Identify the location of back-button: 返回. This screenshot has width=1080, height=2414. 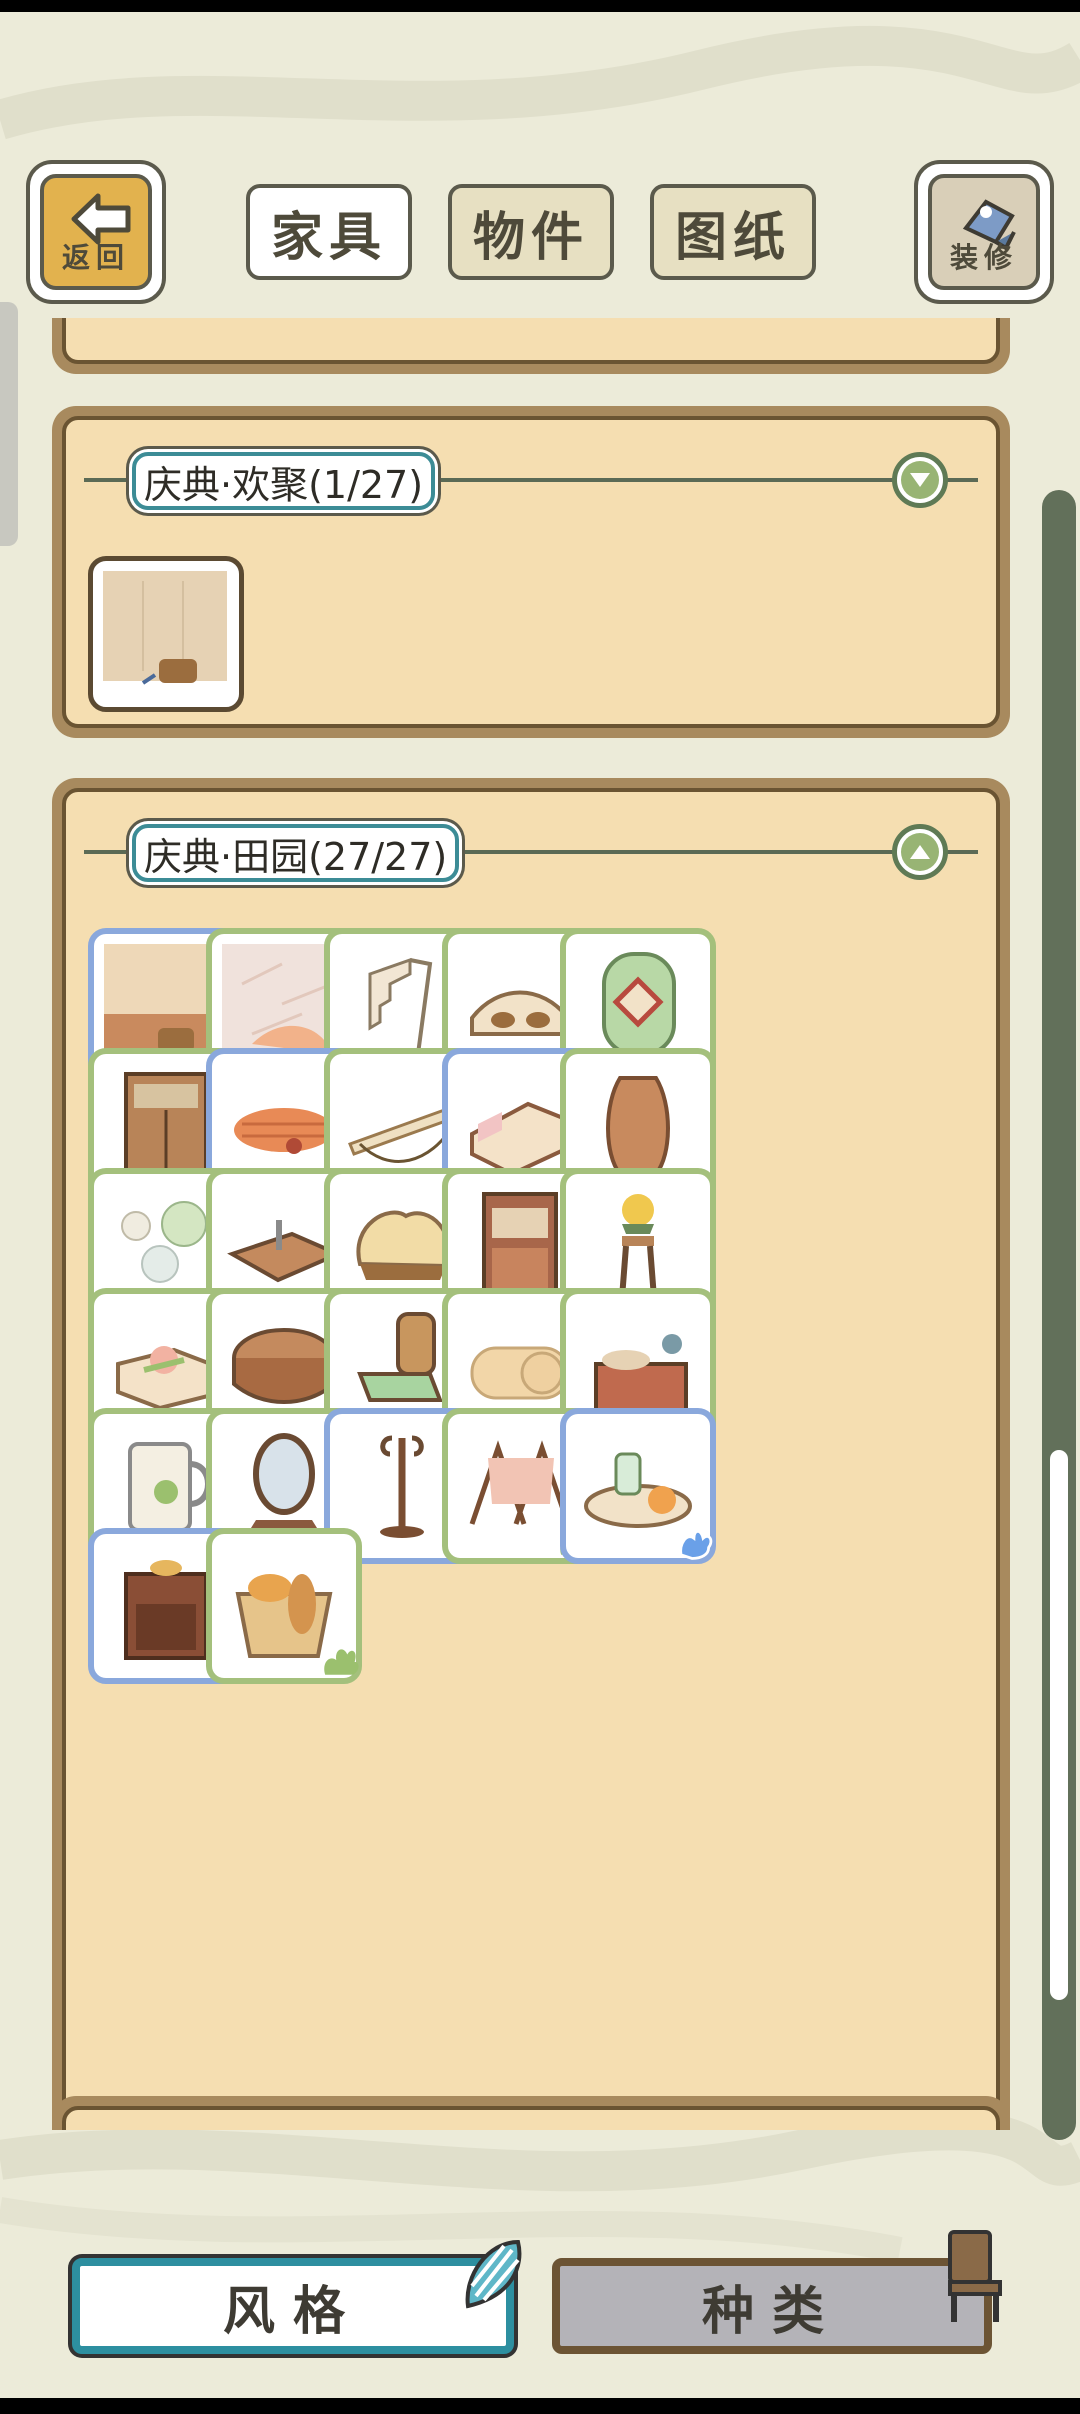
(96, 232).